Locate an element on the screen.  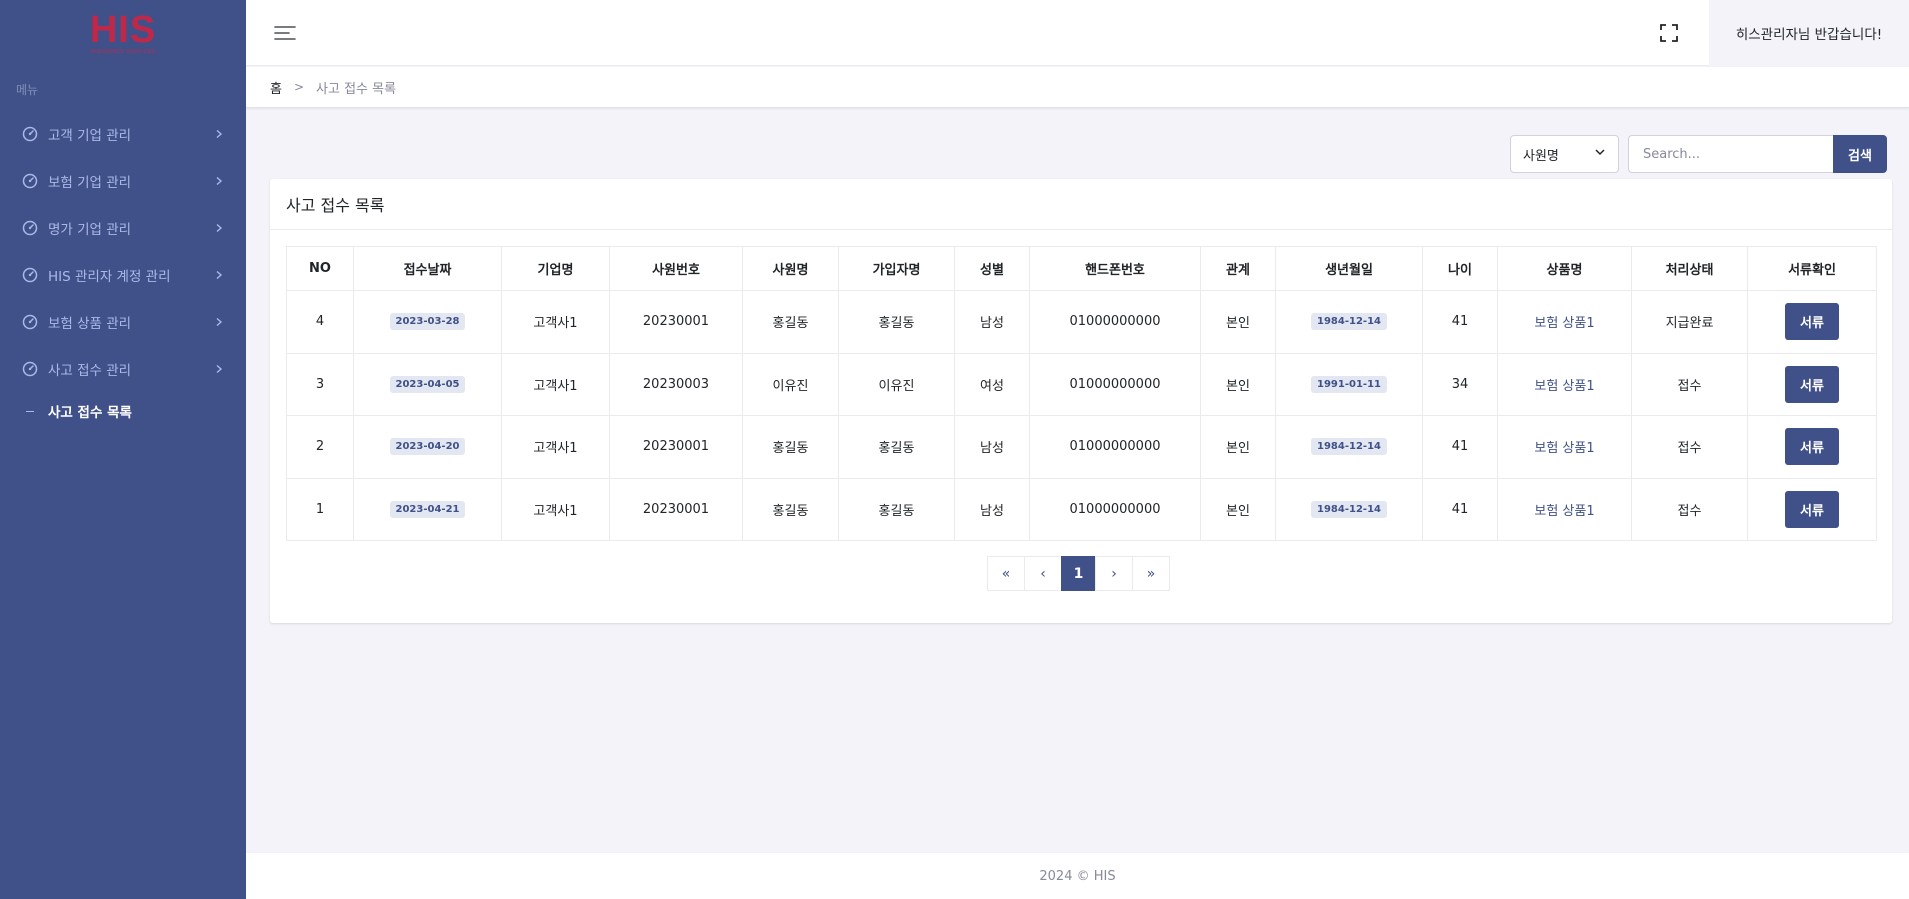
search-input is located at coordinates (1730, 154).